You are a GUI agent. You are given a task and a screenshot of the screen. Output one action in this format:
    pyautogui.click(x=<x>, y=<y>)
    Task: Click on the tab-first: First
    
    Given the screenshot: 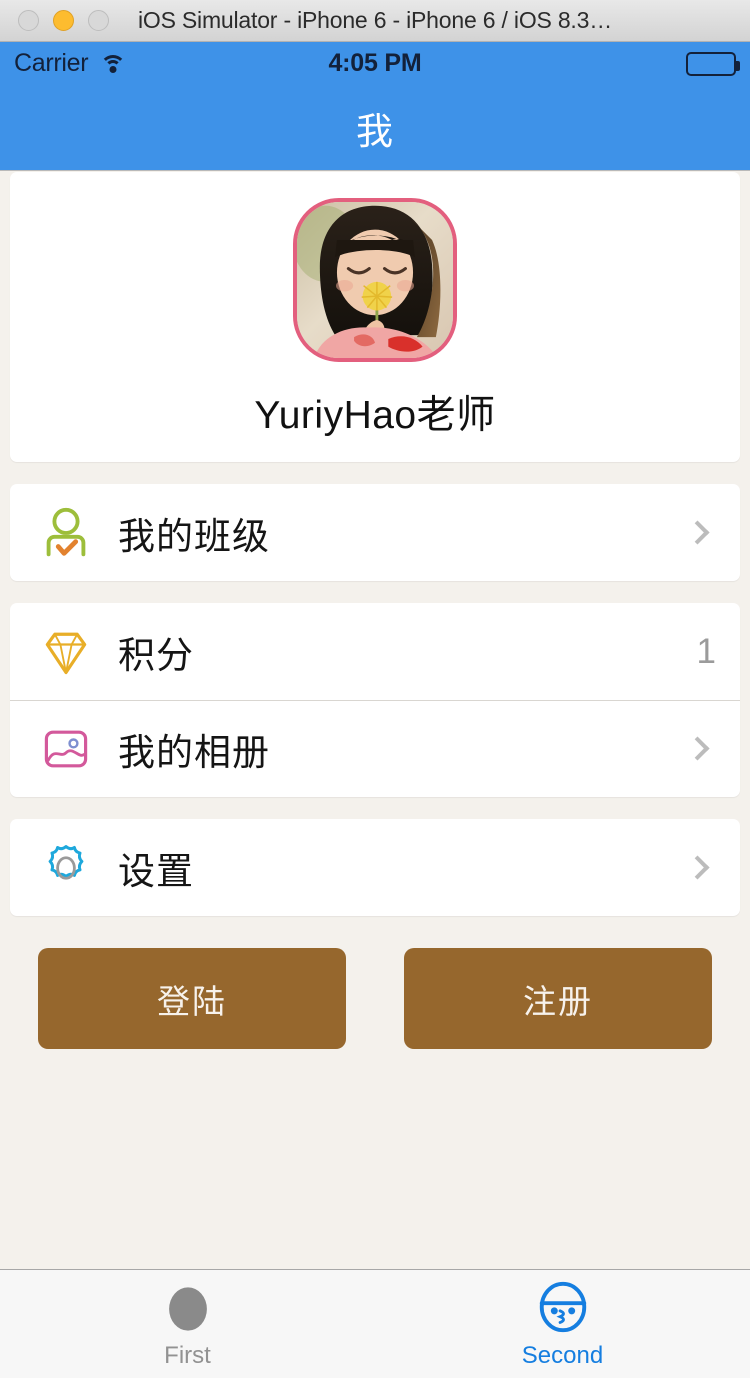 What is the action you would take?
    pyautogui.click(x=187, y=1324)
    